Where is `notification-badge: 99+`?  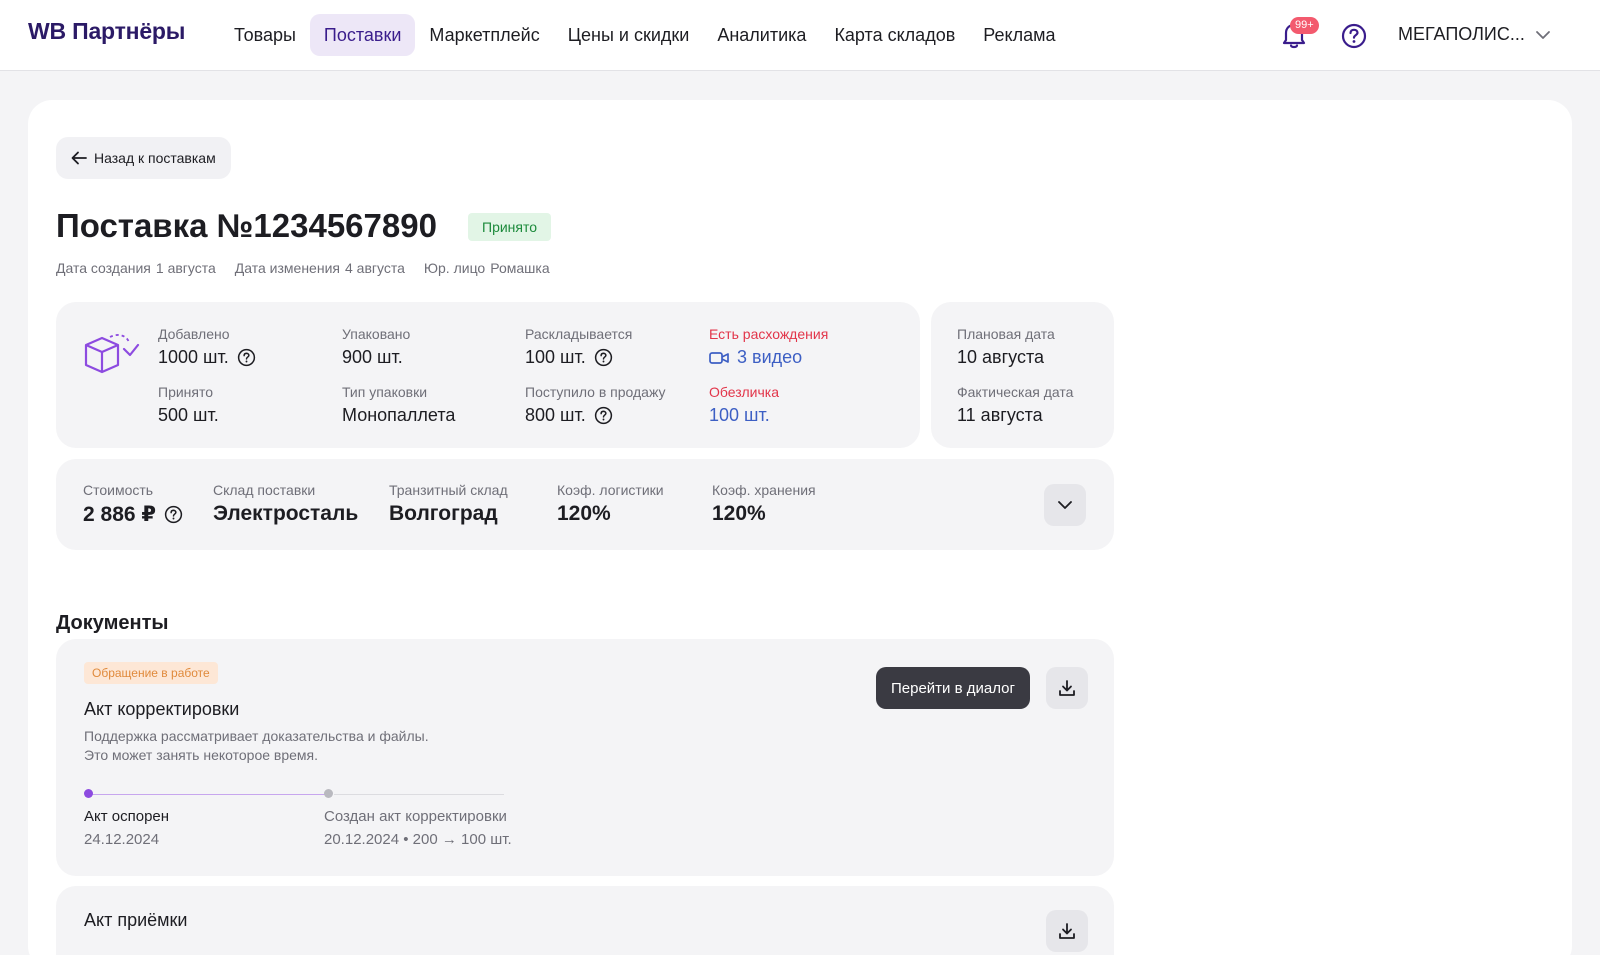
notification-badge: 99+ is located at coordinates (1304, 25).